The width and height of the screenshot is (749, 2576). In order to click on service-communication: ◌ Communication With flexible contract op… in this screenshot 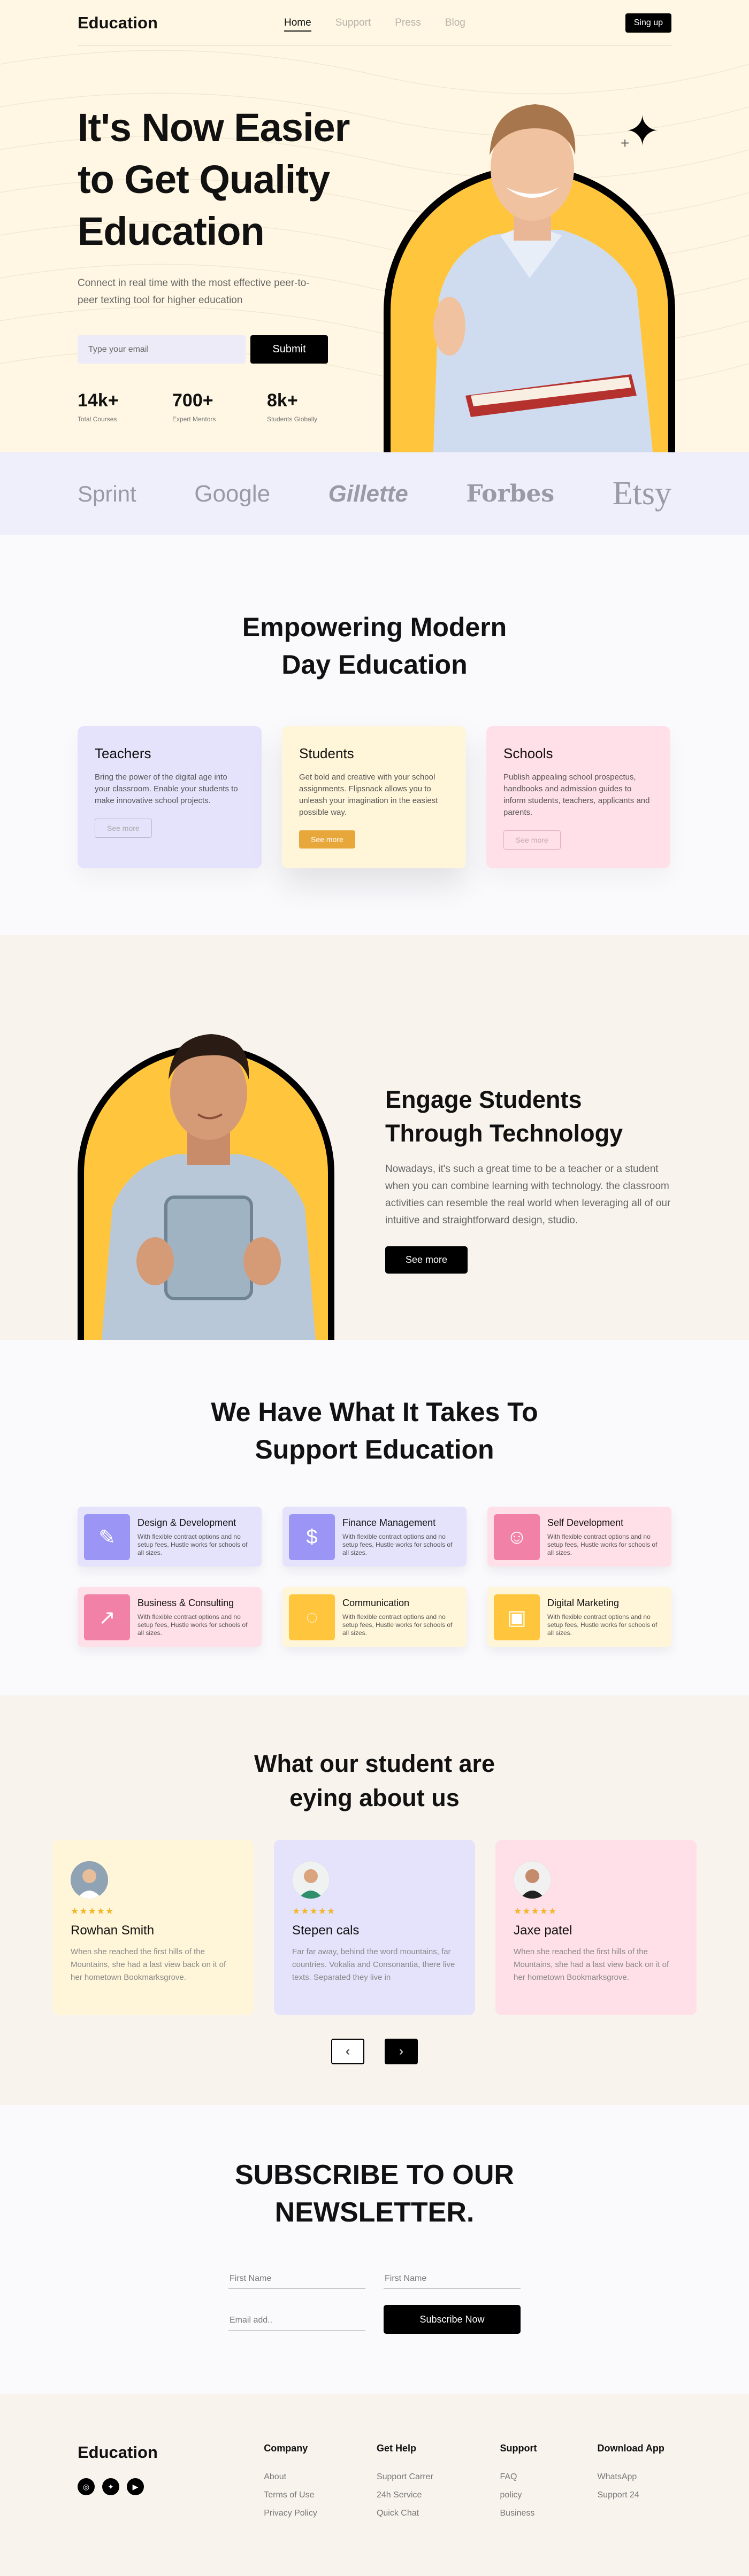, I will do `click(374, 1617)`.